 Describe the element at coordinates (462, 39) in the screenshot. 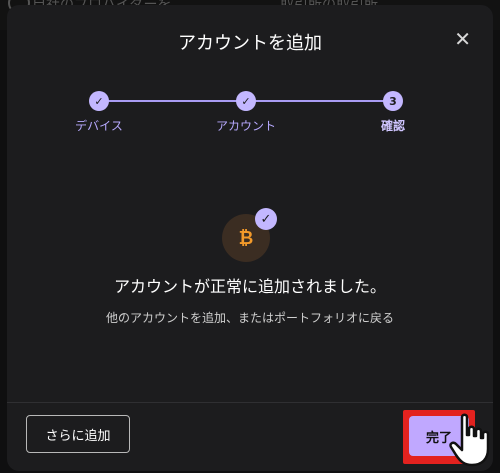

I see `close-icon: ✕` at that location.